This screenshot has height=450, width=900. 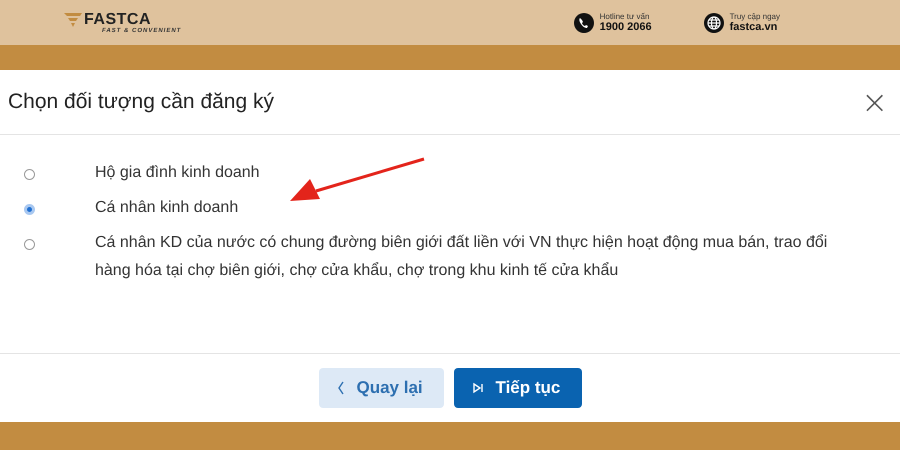 What do you see at coordinates (755, 16) in the screenshot?
I see `contact-label: Truy cập ngay` at bounding box center [755, 16].